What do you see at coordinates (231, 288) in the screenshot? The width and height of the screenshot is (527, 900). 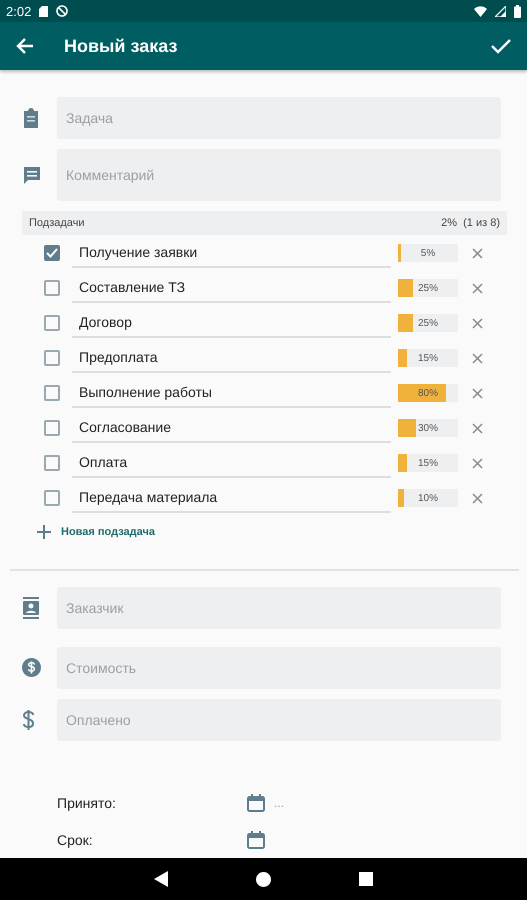 I see `subtask-name-field: Составление ТЗ` at bounding box center [231, 288].